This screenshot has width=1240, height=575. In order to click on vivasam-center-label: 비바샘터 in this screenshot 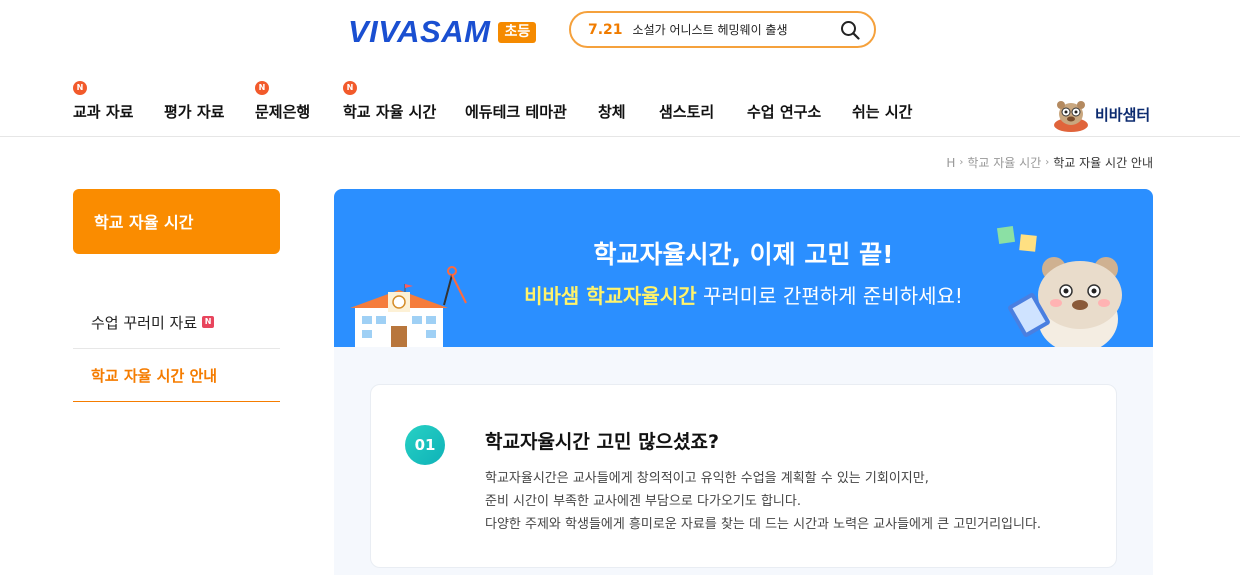, I will do `click(1123, 114)`.